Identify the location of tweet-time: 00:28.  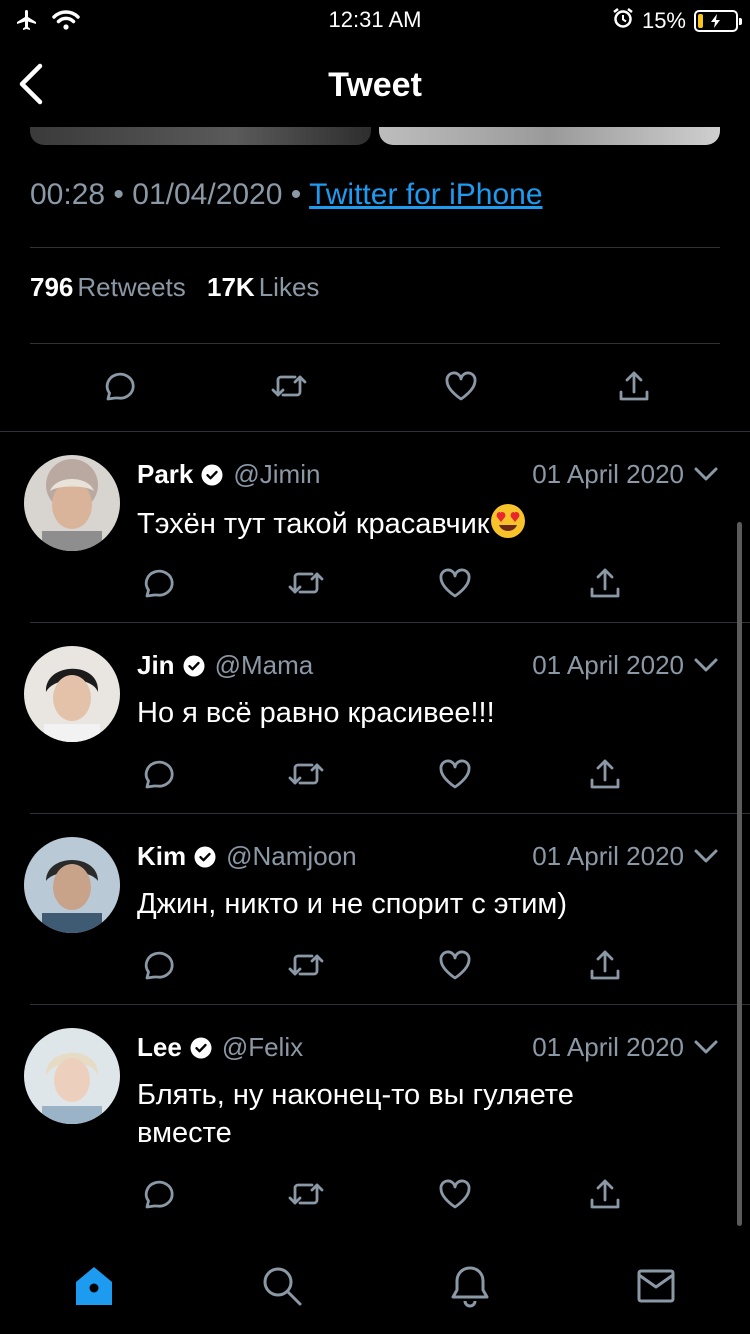
(68, 194).